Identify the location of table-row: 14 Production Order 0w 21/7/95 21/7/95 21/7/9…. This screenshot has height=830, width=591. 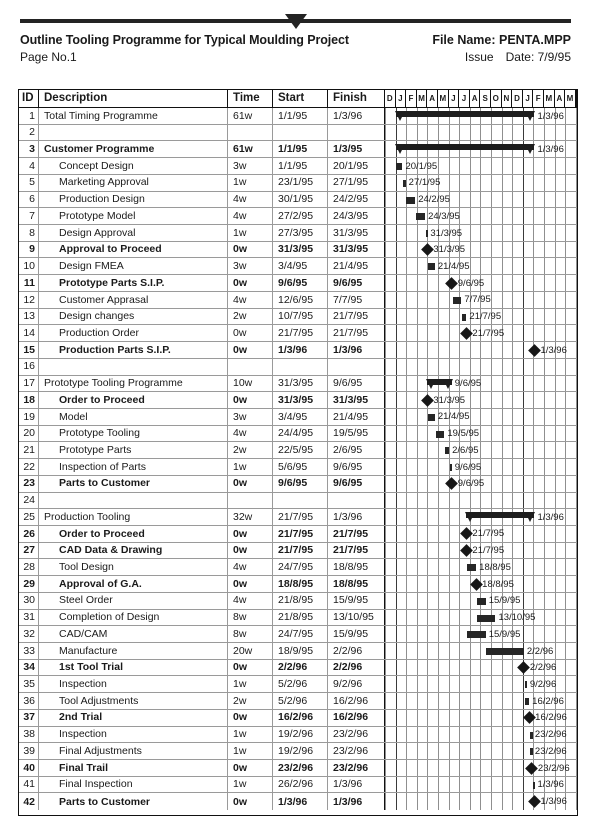
(298, 334).